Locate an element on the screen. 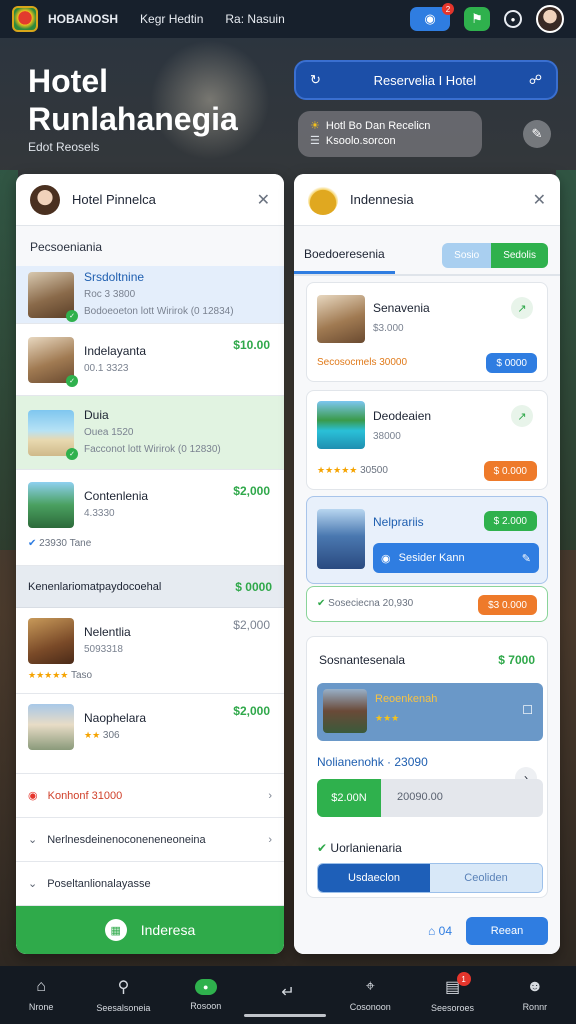  tab-bar: Boedoeresenia Sosio Sedolis is located at coordinates (427, 256).